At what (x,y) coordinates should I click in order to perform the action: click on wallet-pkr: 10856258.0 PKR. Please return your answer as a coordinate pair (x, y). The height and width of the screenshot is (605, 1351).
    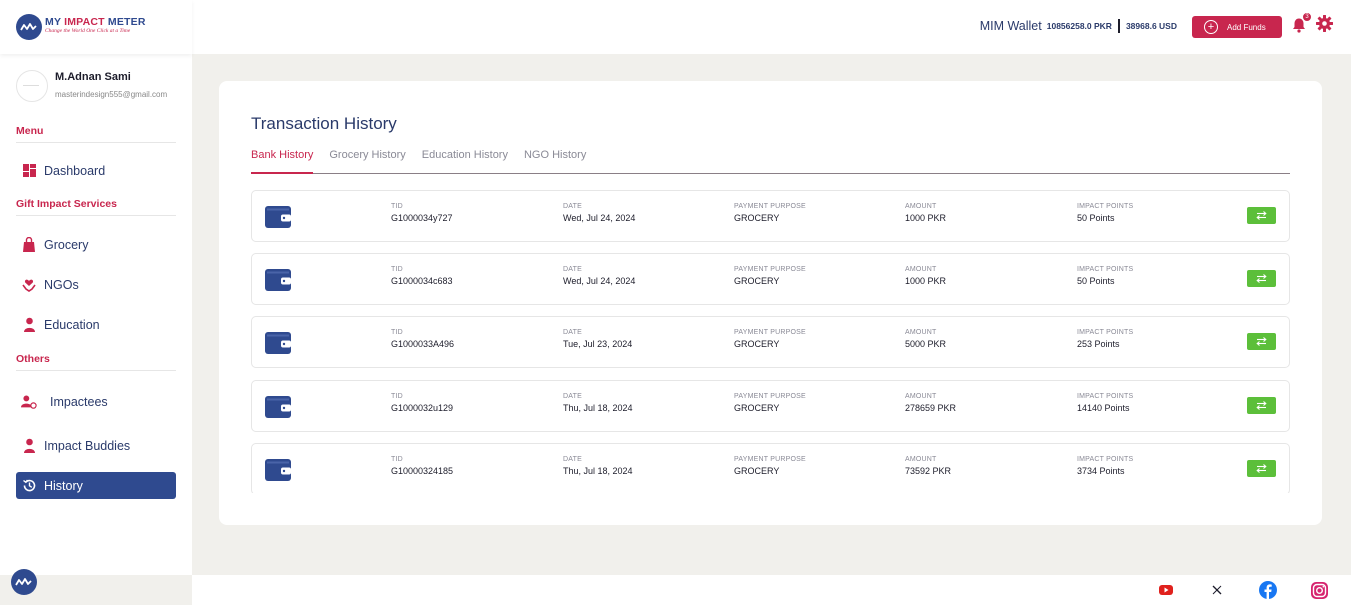
    Looking at the image, I should click on (1079, 26).